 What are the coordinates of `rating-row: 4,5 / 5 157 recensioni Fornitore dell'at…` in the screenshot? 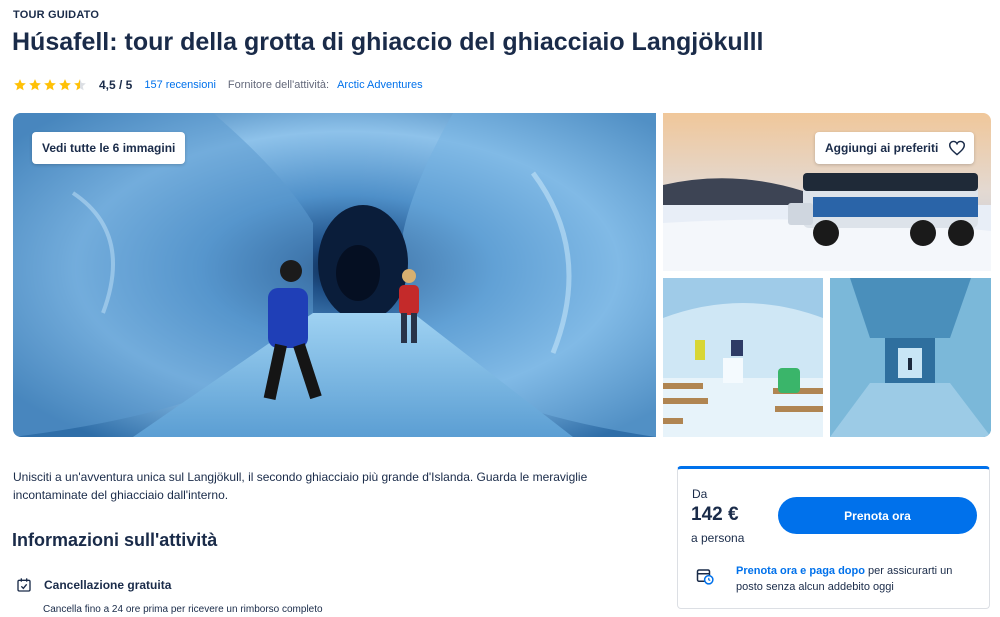 It's located at (218, 85).